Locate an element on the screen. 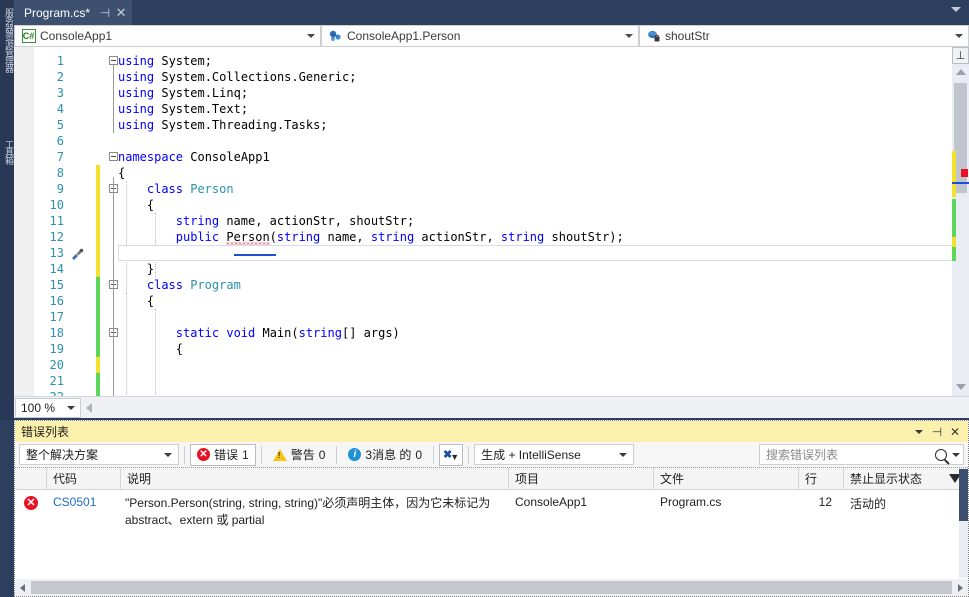 This screenshot has width=969, height=597. error-list-vertical-scrollbar is located at coordinates (963, 523).